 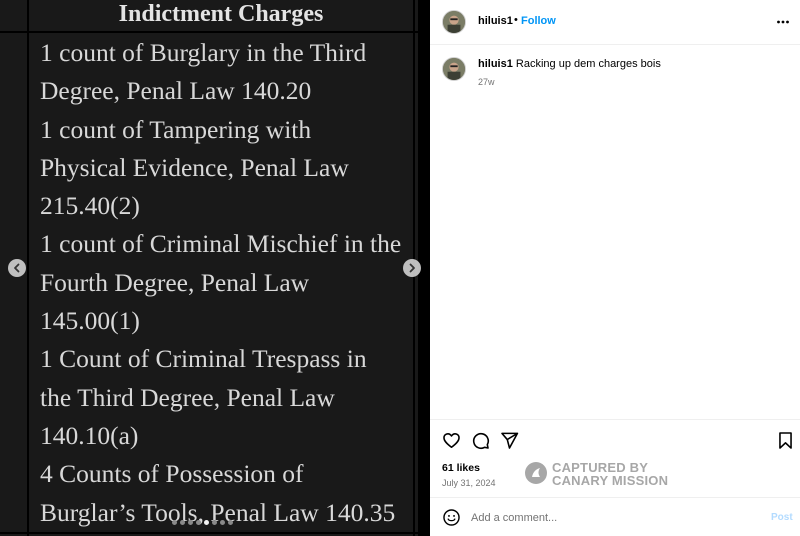 What do you see at coordinates (90, 206) in the screenshot?
I see `image-text-line: 215.40(2)` at bounding box center [90, 206].